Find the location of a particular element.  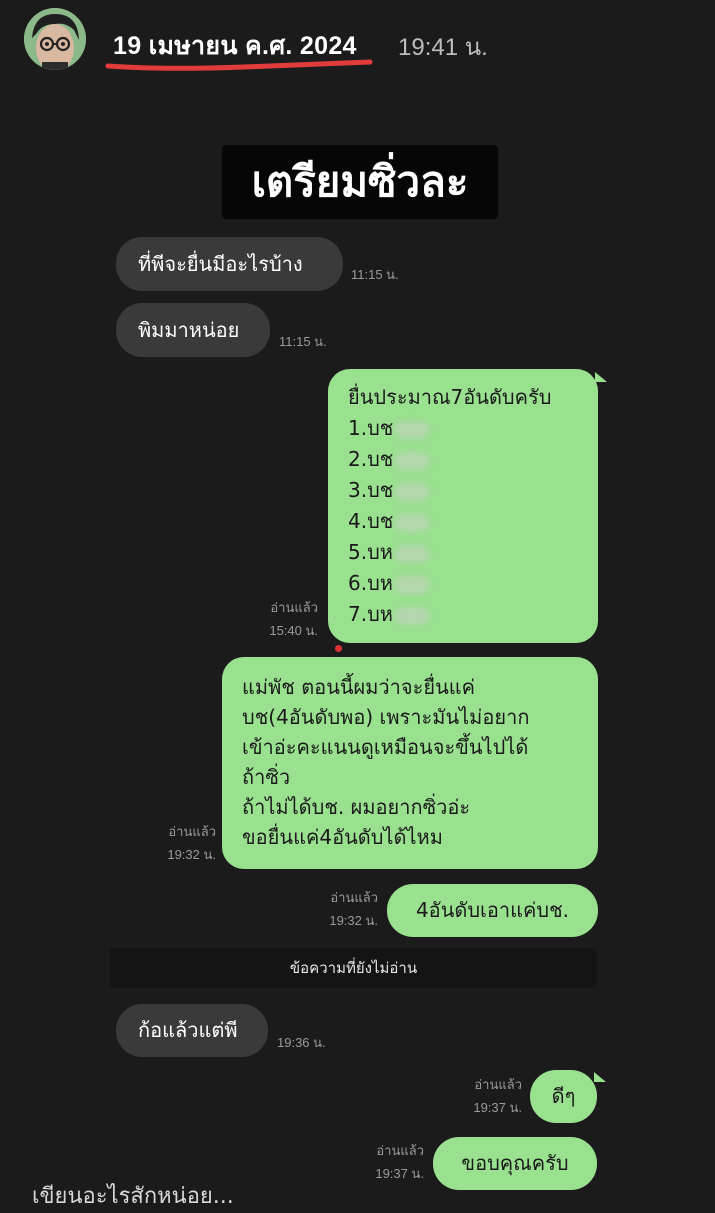

message-line: ยื่นประมาณ7อันดับครับ is located at coordinates (450, 397).